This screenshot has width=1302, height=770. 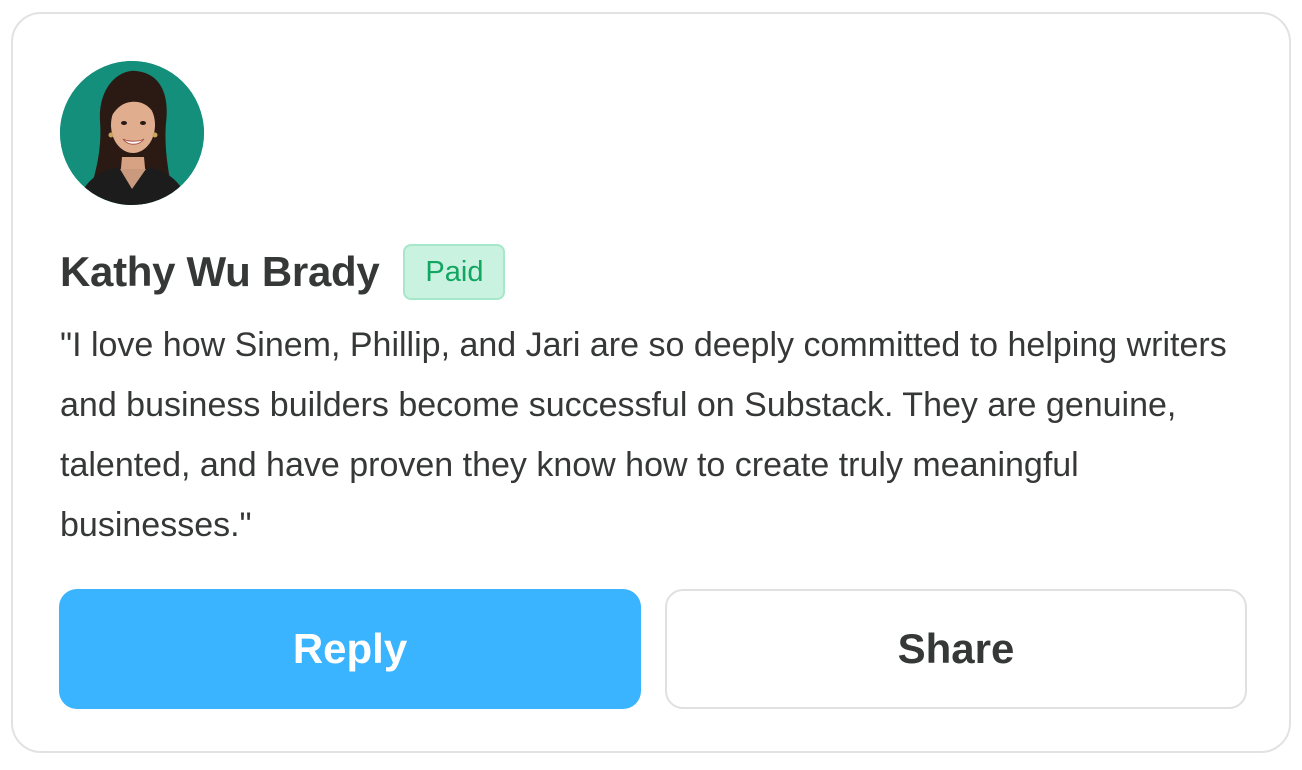 I want to click on paid-badge: Paid, so click(x=454, y=272).